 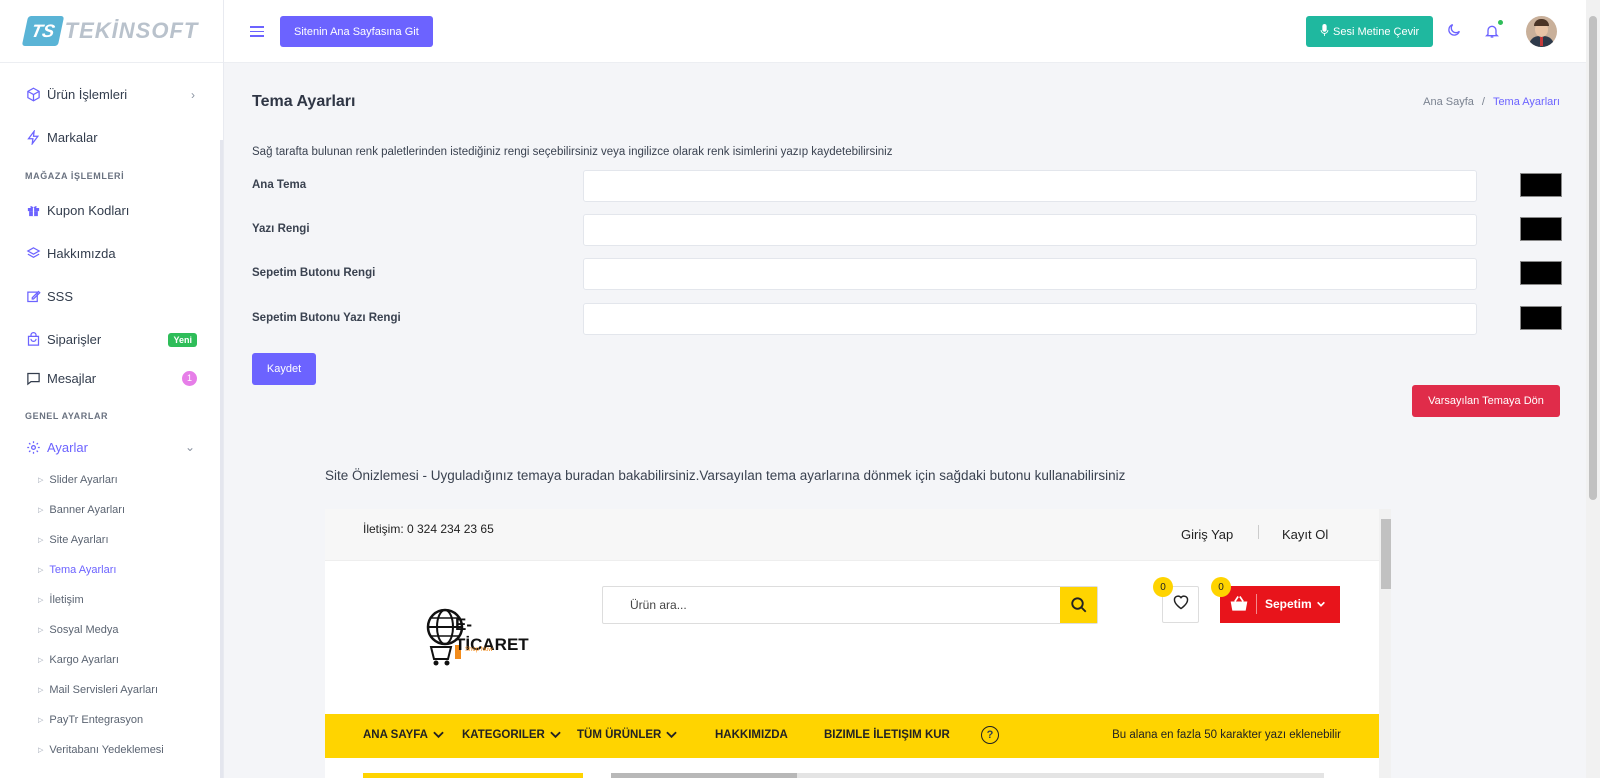 I want to click on submenu-label: Sosyal Medya, so click(x=84, y=630).